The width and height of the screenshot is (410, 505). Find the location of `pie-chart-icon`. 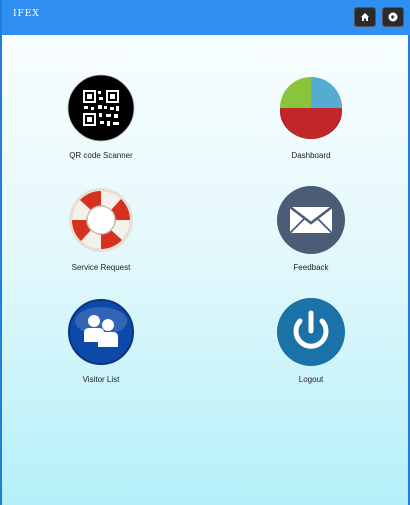

pie-chart-icon is located at coordinates (311, 108).